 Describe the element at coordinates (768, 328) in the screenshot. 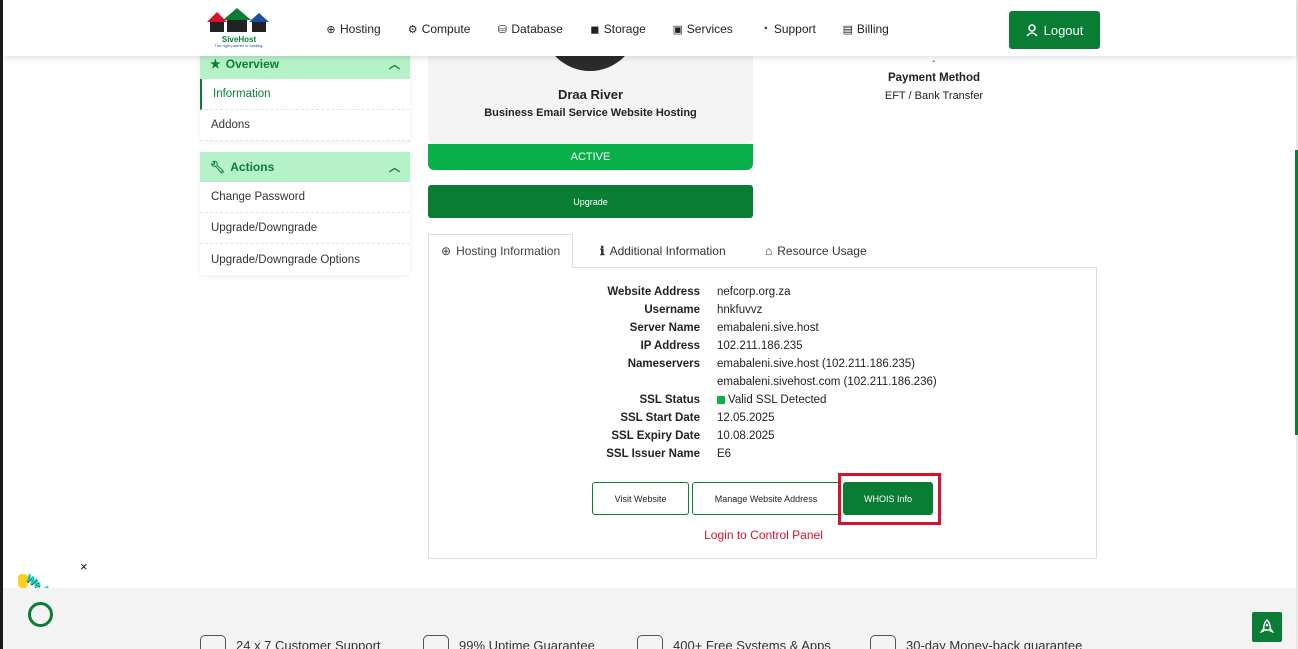

I see `info-value: emabaleni.sive.host` at that location.